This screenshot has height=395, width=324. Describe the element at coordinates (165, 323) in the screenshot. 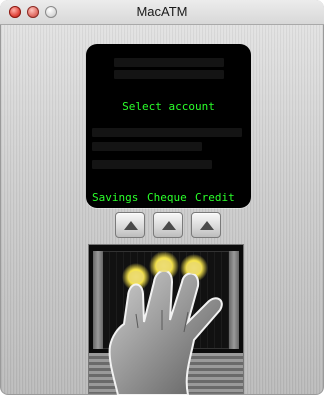

I see `hand-icon` at that location.